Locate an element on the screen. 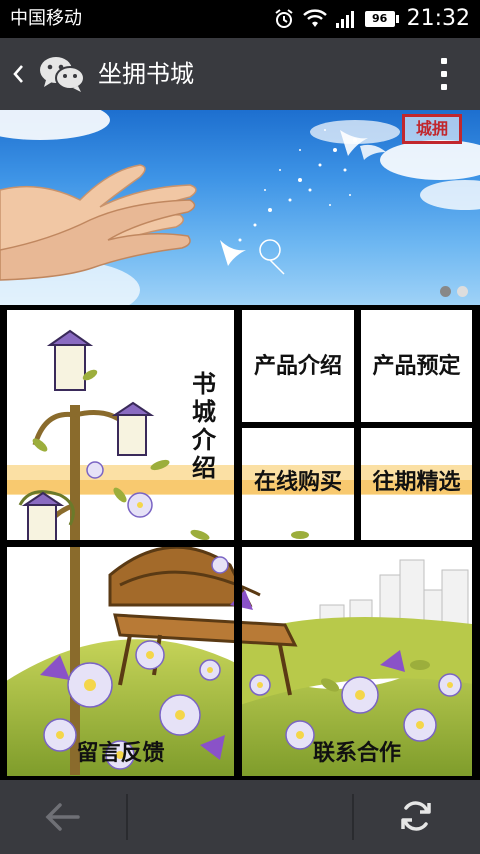 The height and width of the screenshot is (854, 480). back-button is located at coordinates (18, 74).